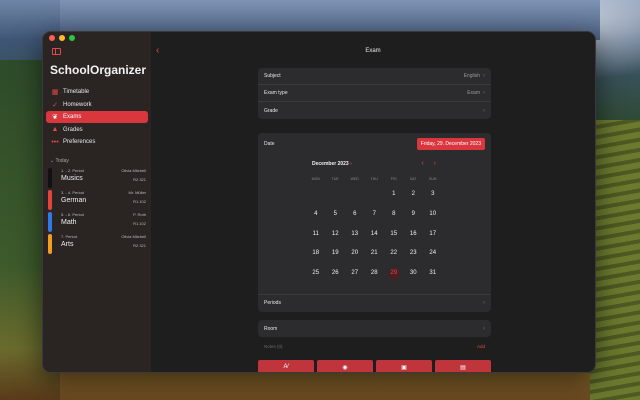 This screenshot has height=400, width=640. Describe the element at coordinates (414, 195) in the screenshot. I see `calendar-day: 2` at that location.